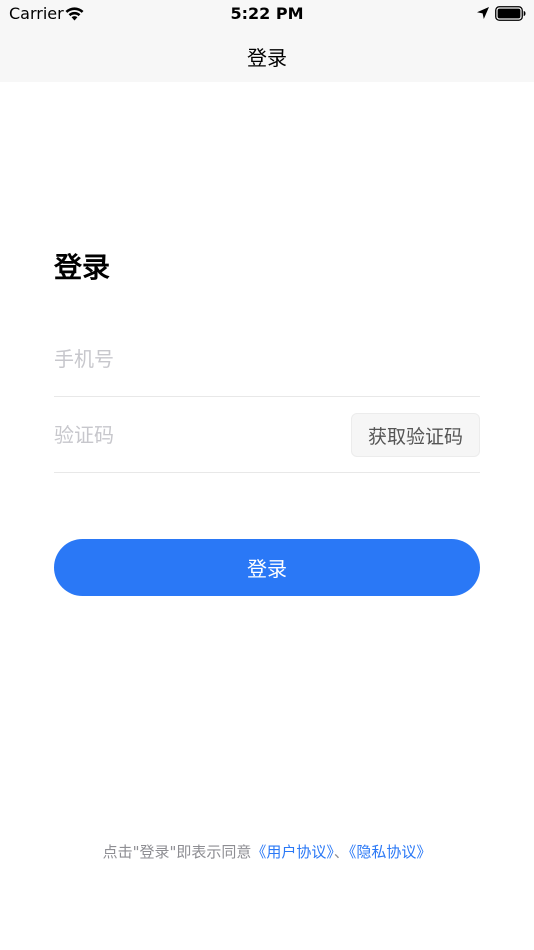 Image resolution: width=534 pixels, height=950 pixels. I want to click on agreement-text: 点击"登录"即表示同意《用户协议》、《隐私协议》, so click(267, 851).